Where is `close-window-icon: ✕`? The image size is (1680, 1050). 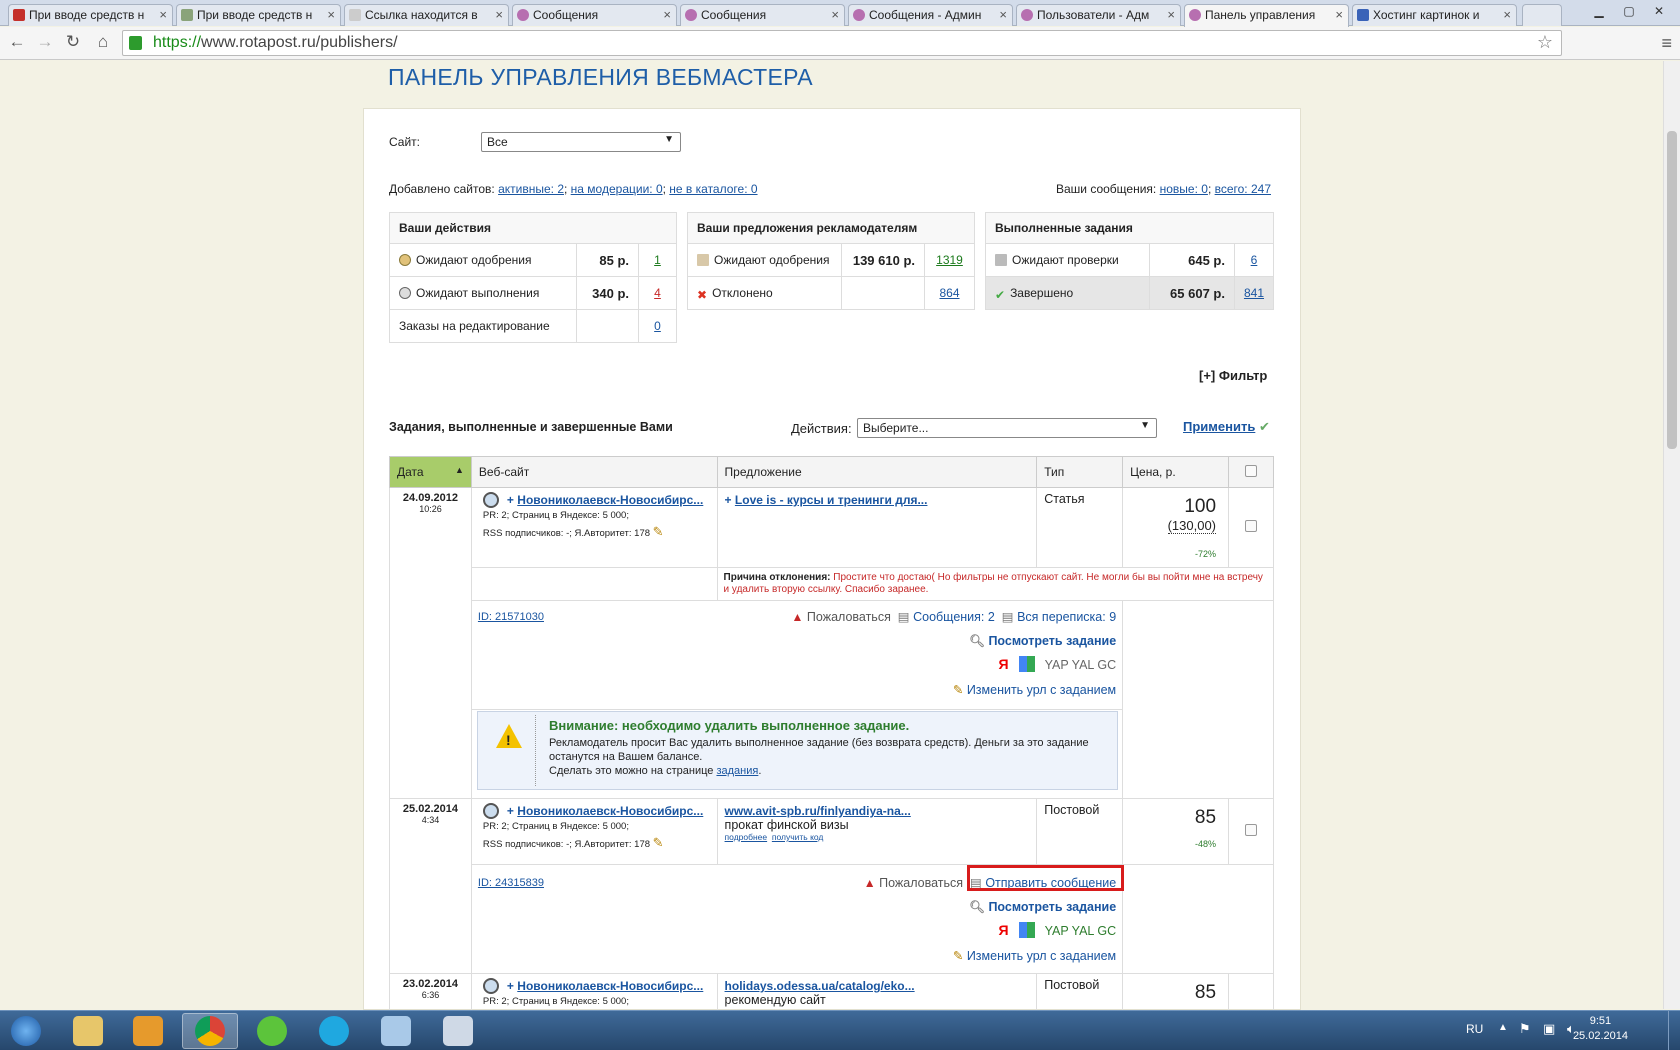
close-window-icon: ✕ is located at coordinates (1659, 10).